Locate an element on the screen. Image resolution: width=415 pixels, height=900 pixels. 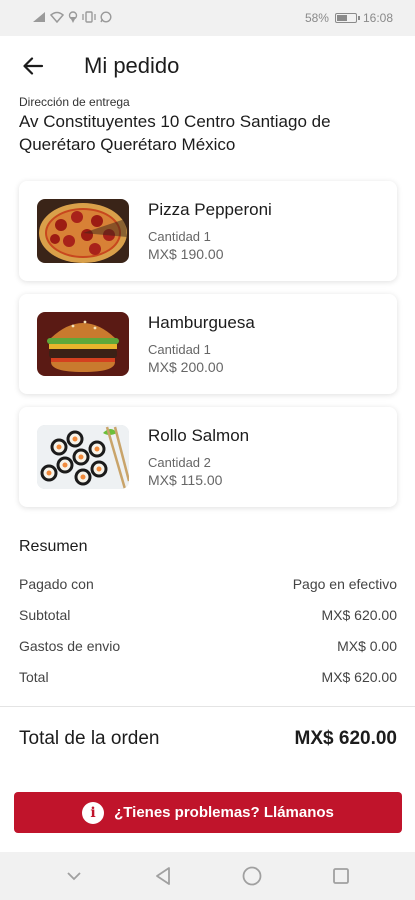
order-total-value: MX$ 620.00 is located at coordinates (345, 738).